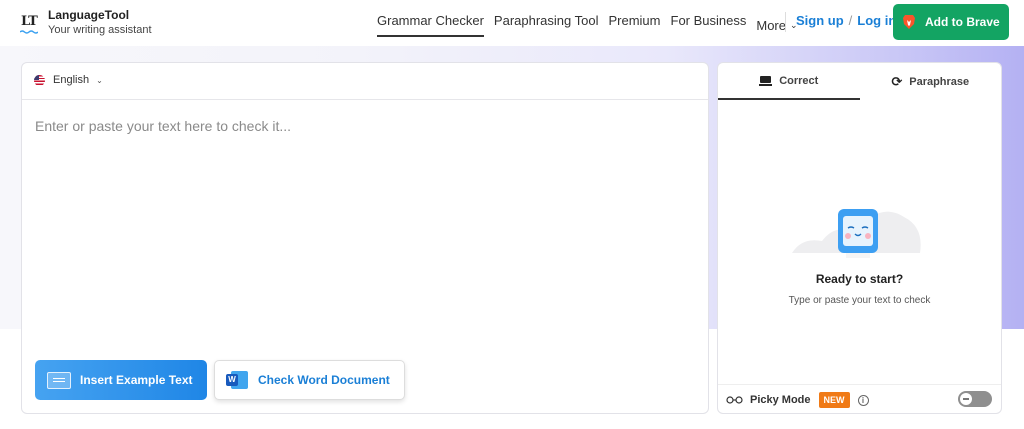 This screenshot has height=429, width=1024. Describe the element at coordinates (100, 30) in the screenshot. I see `brand-tagline: Your writing assistant` at that location.